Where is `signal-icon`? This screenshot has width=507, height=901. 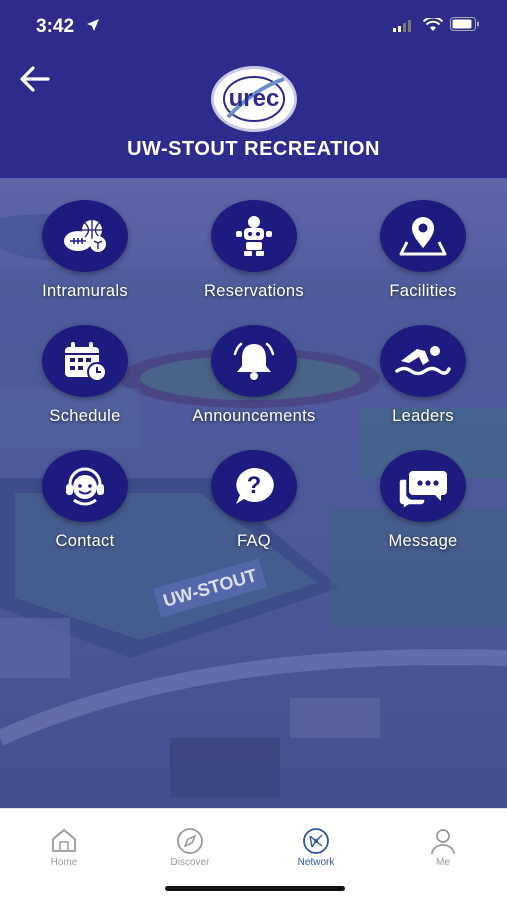
signal-icon is located at coordinates (402, 26).